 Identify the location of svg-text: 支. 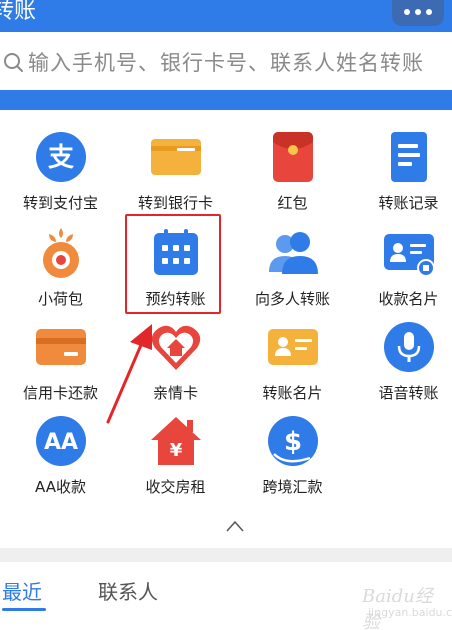
(60, 158).